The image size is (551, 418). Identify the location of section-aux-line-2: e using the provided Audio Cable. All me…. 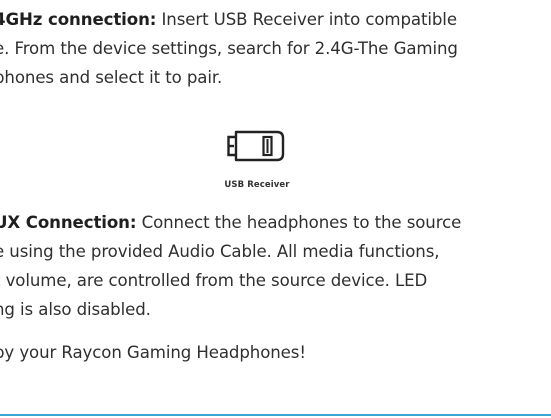
(220, 251).